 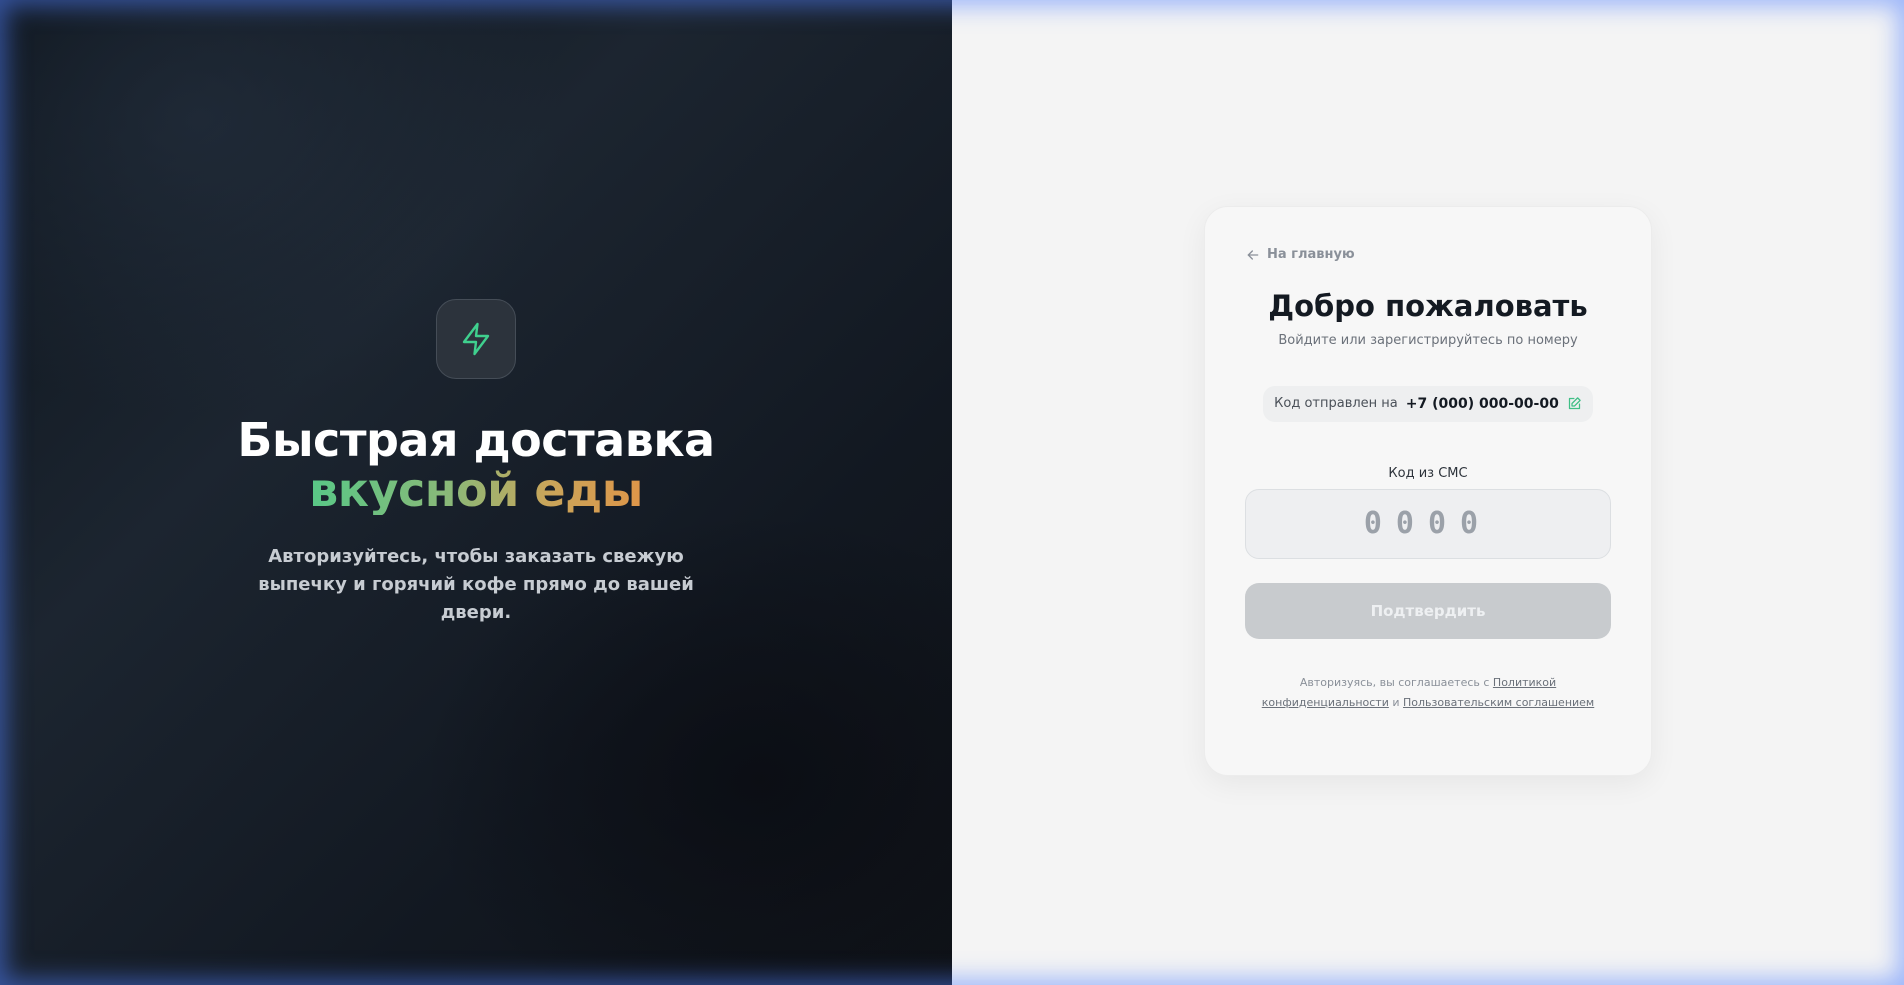 I want to click on edit-icon, so click(x=1574, y=403).